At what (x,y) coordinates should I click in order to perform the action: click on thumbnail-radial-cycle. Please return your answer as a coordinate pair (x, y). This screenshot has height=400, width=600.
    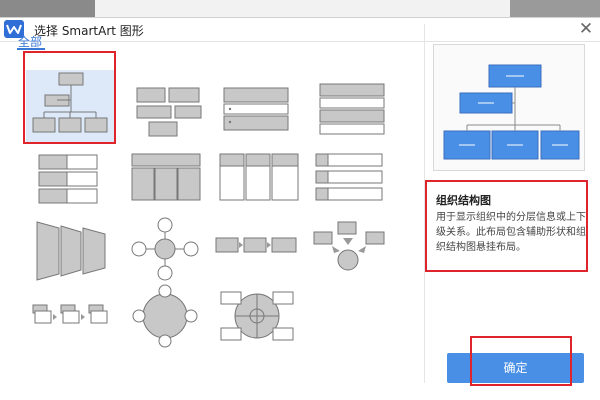
    Looking at the image, I should click on (172, 252).